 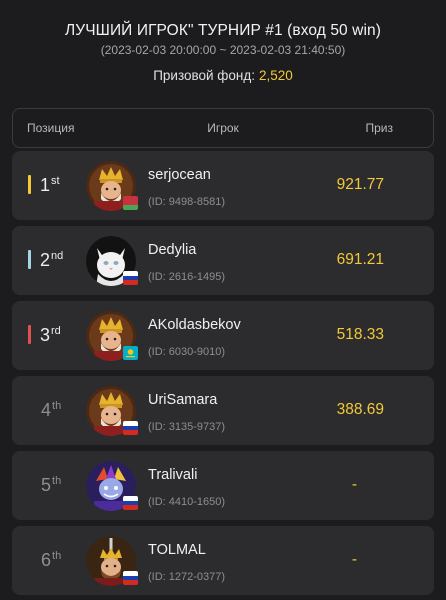 What do you see at coordinates (182, 400) in the screenshot?
I see `player-name: UriSamara` at bounding box center [182, 400].